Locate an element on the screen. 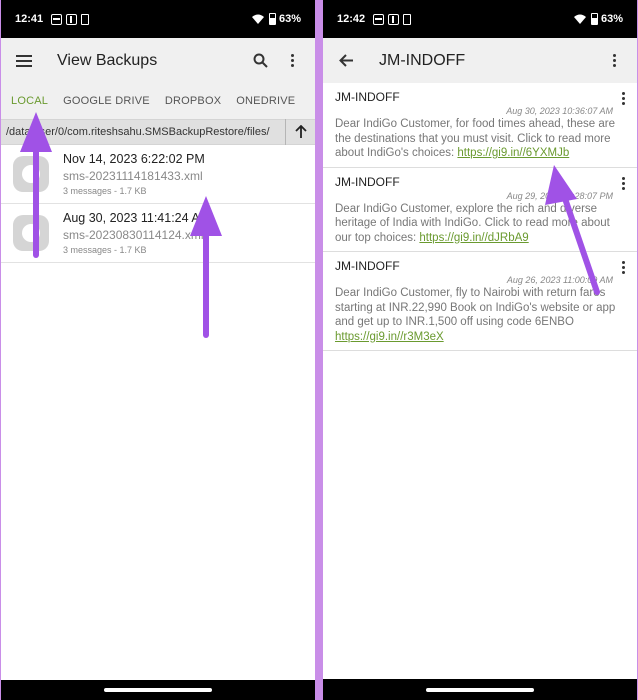  message-link: https://gi9.in//6YXMJb is located at coordinates (513, 153).